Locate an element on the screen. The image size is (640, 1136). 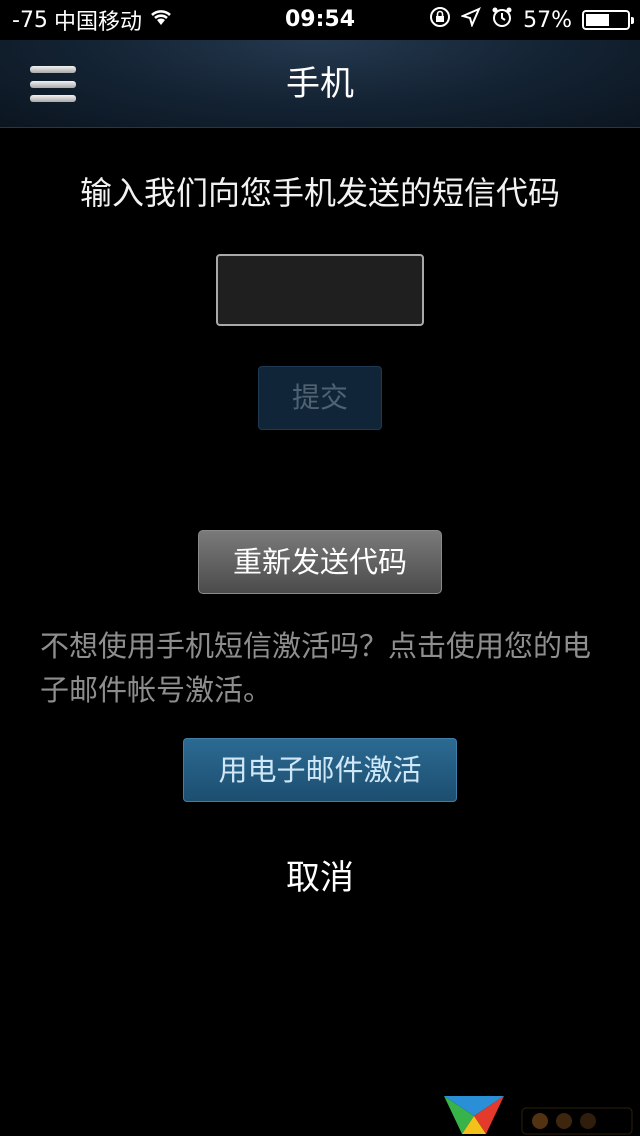
status-right: 57% is located at coordinates (531, 20).